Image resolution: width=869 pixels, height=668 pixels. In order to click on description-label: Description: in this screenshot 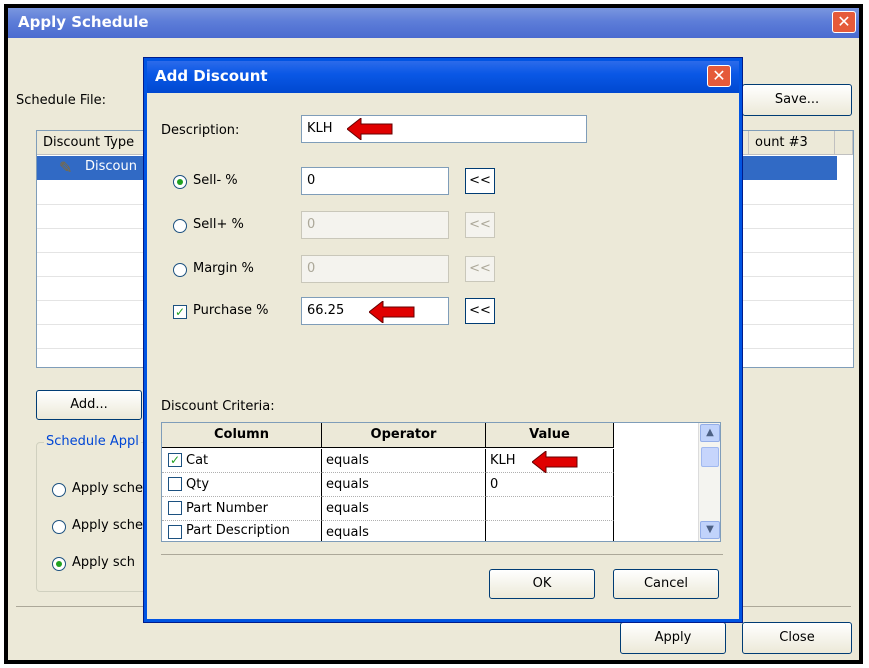, I will do `click(200, 130)`.